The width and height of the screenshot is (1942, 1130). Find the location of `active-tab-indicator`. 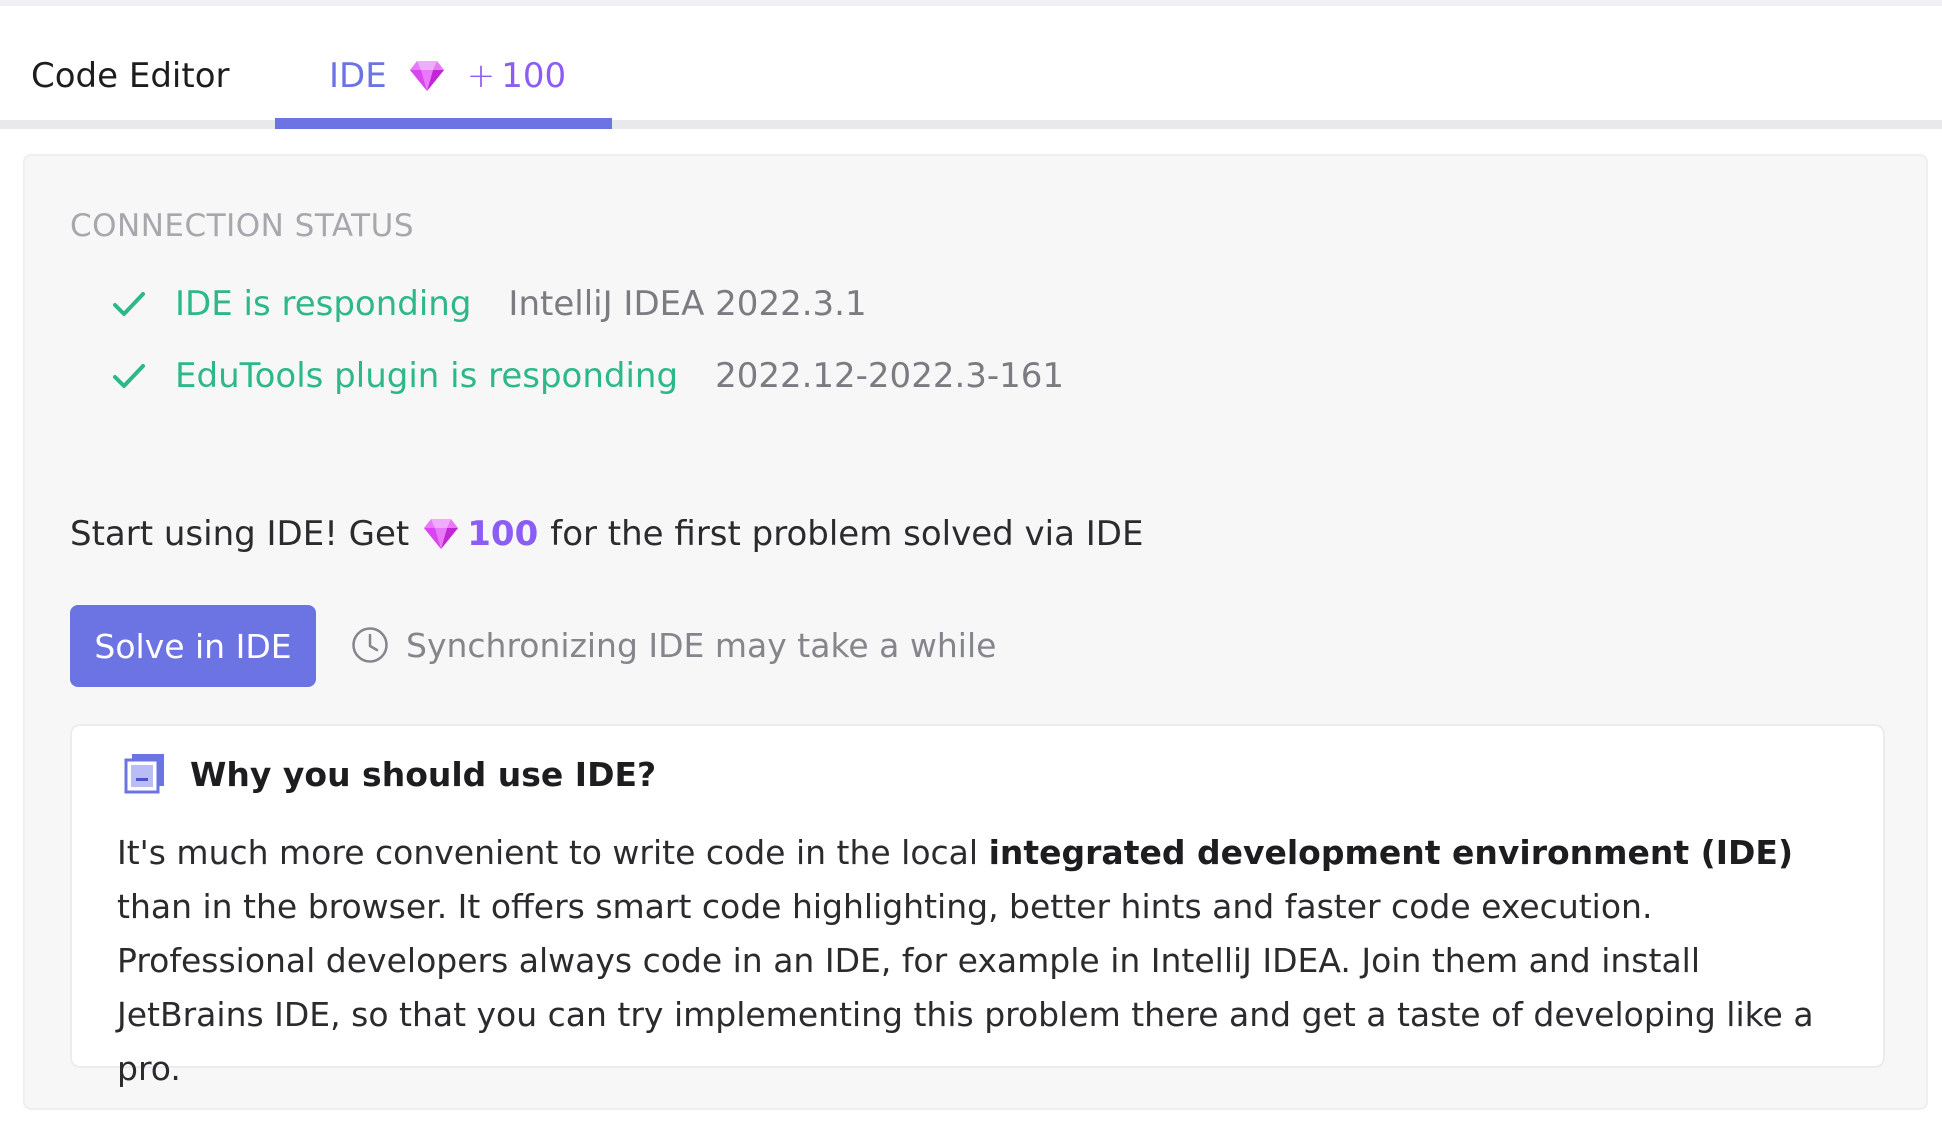

active-tab-indicator is located at coordinates (443, 123).